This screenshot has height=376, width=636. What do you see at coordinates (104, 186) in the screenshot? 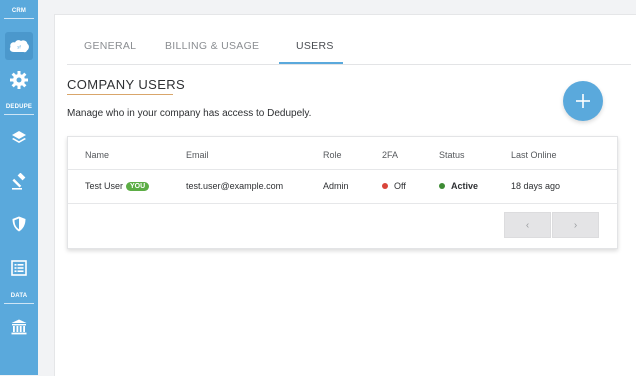
I see `user-name: Test User` at bounding box center [104, 186].